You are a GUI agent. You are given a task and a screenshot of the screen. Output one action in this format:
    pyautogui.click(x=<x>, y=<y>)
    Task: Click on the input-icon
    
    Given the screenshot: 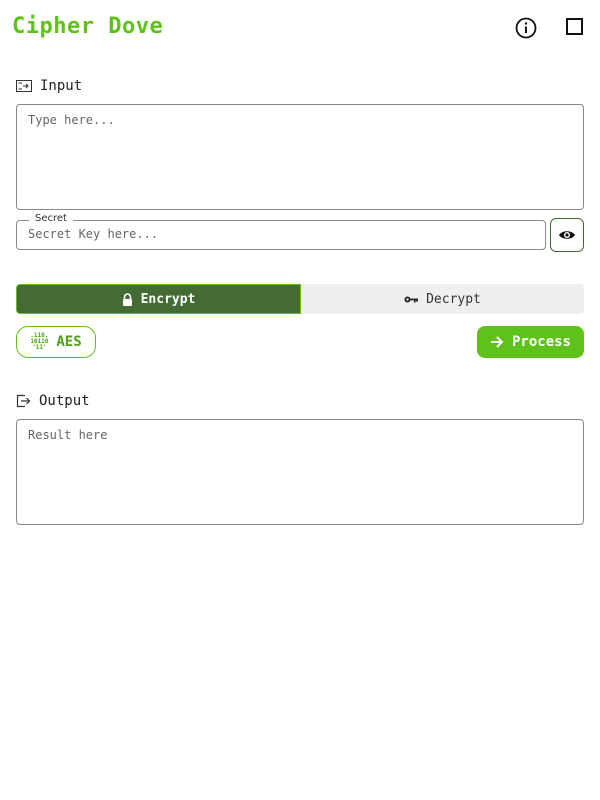 What is the action you would take?
    pyautogui.click(x=24, y=86)
    